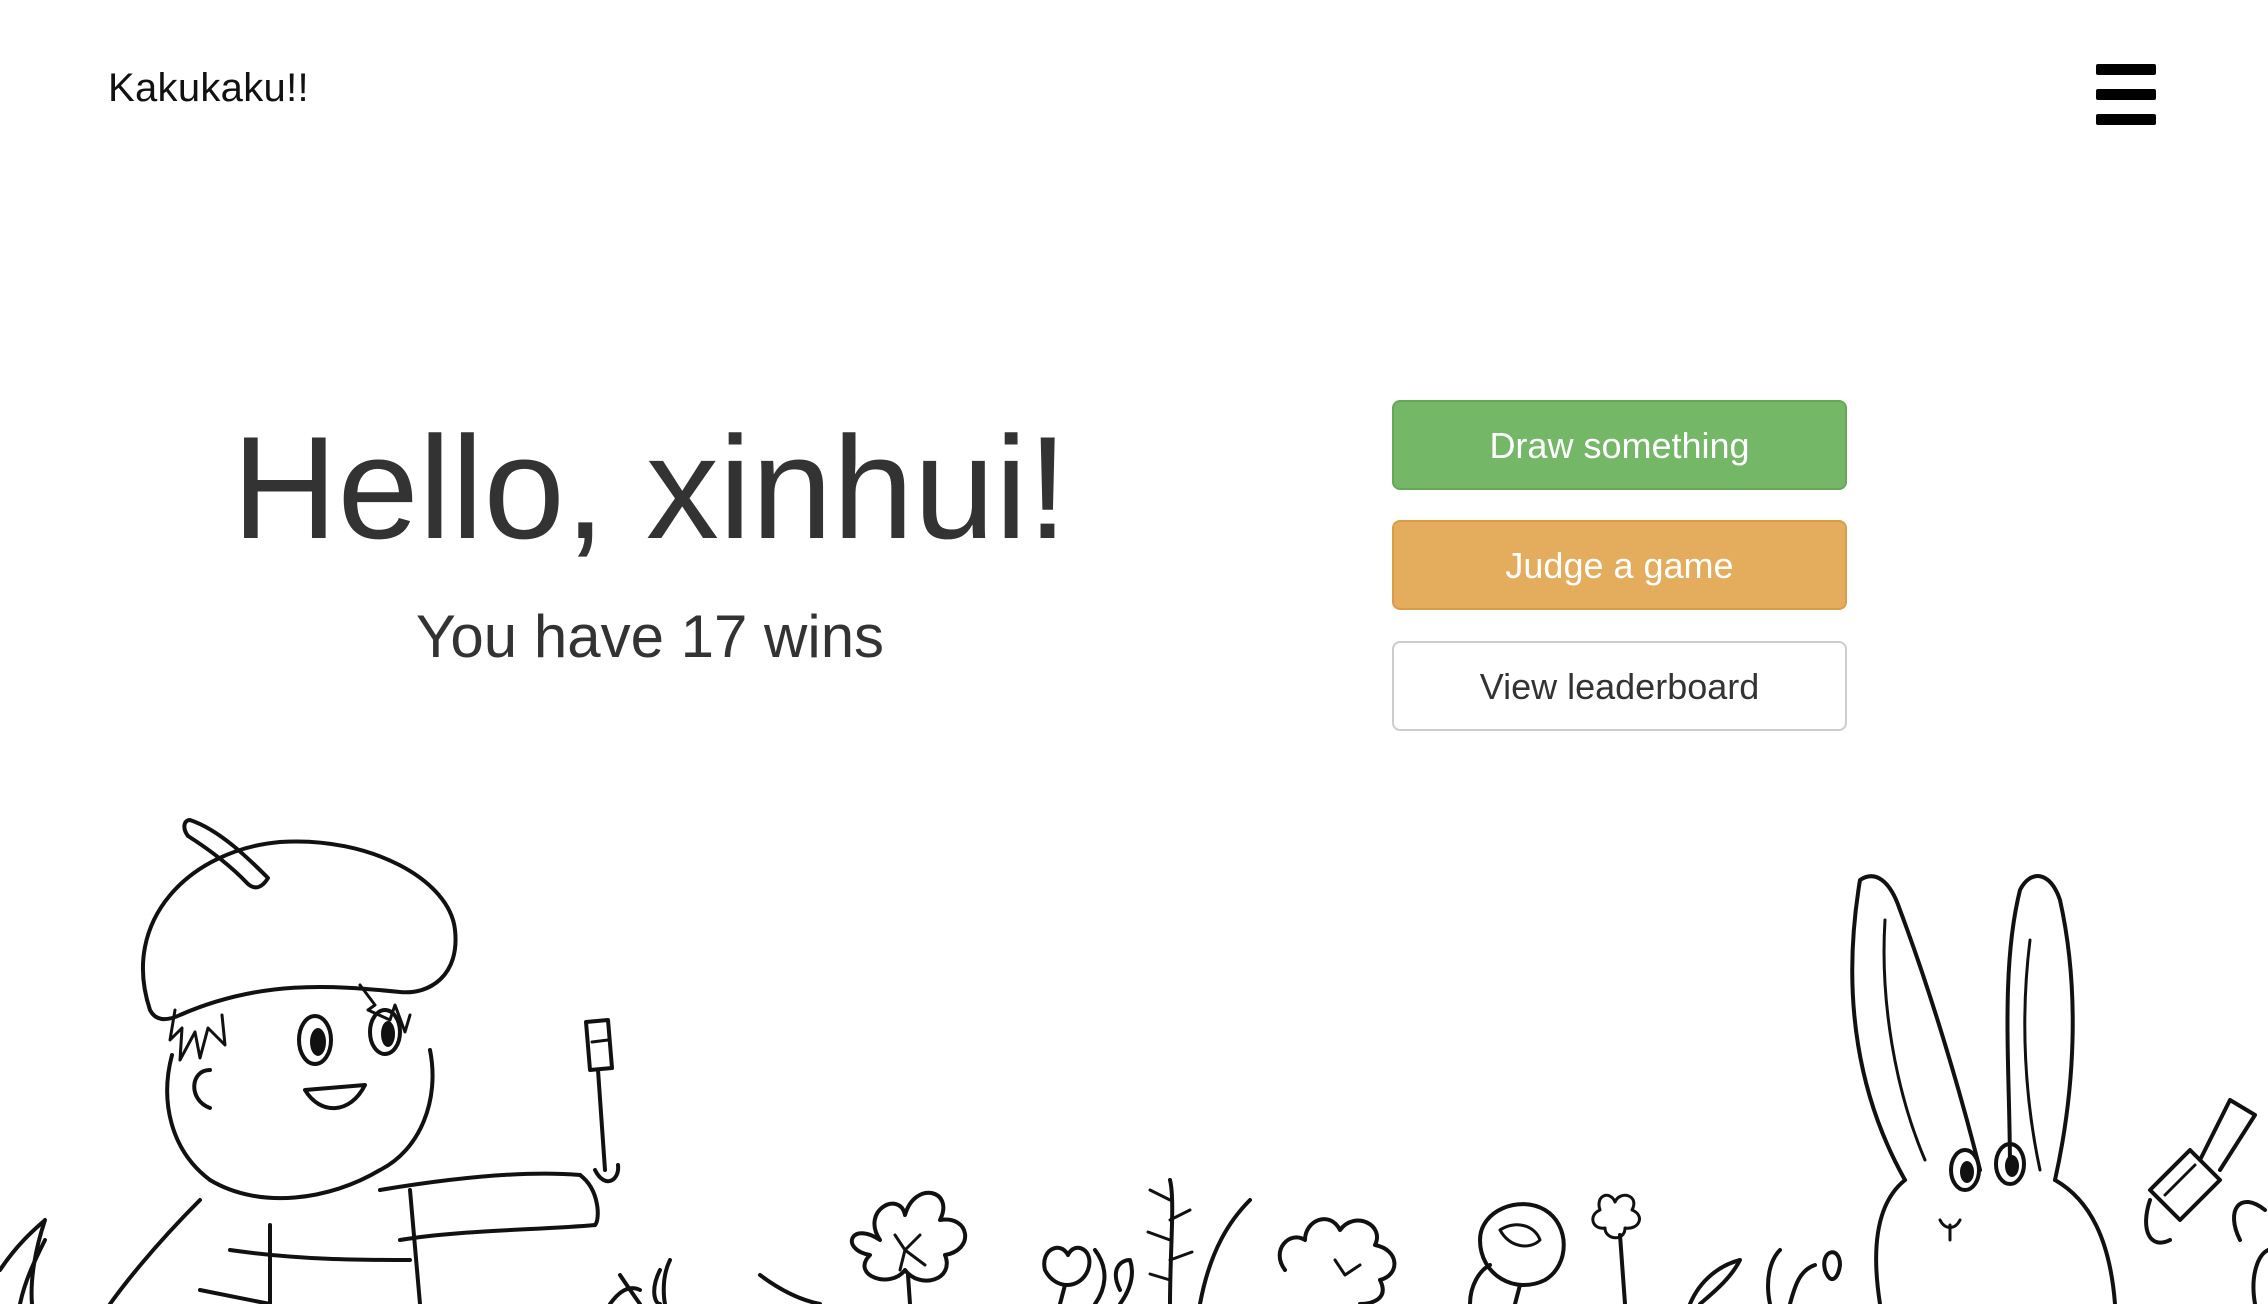  What do you see at coordinates (1225, 1241) in the screenshot?
I see `flower-field-icon` at bounding box center [1225, 1241].